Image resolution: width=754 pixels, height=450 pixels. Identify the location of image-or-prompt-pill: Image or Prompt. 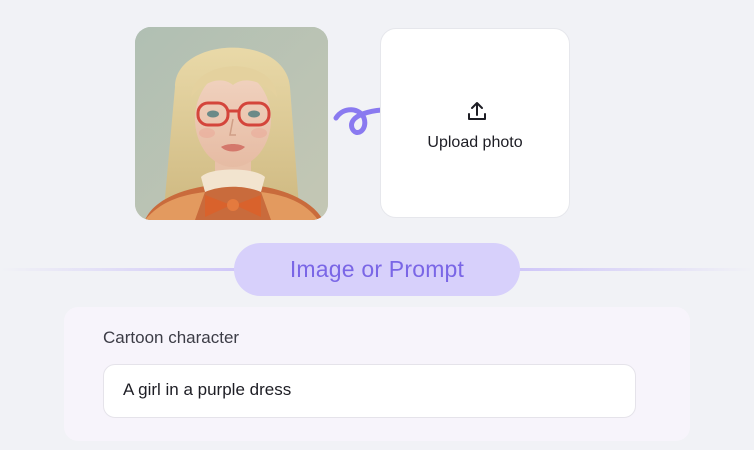
(377, 269).